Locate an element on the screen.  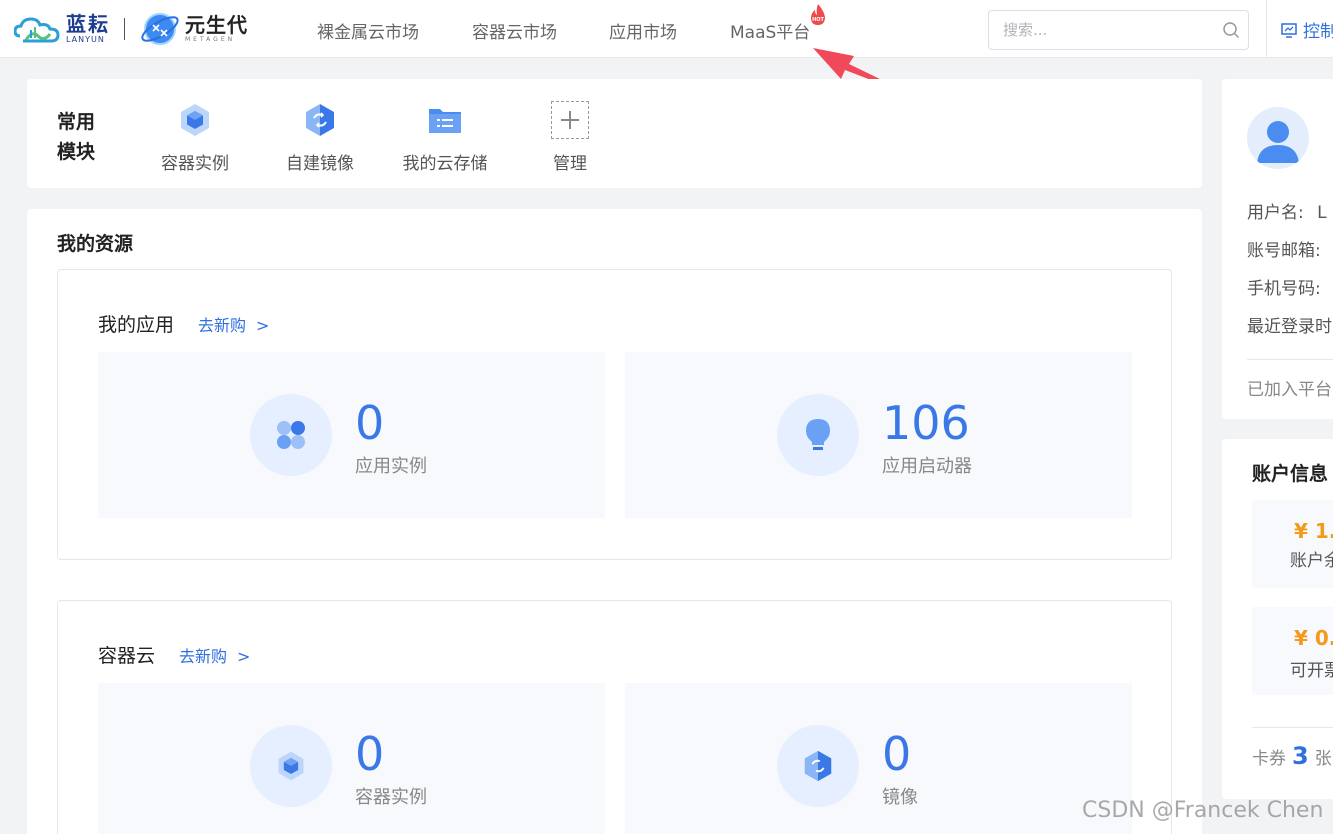
username-label: 用户名: is located at coordinates (1275, 213).